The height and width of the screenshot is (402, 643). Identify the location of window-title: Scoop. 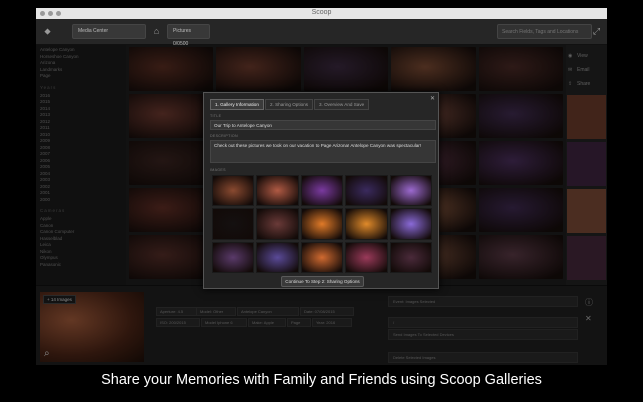
(321, 12).